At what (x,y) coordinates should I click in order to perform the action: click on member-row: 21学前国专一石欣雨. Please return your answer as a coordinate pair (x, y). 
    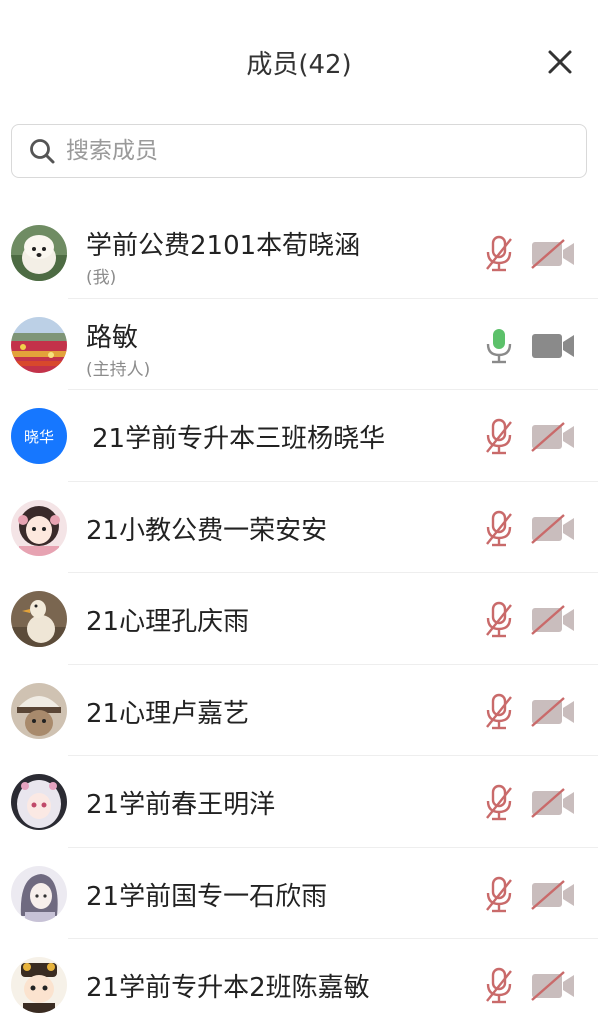
    Looking at the image, I should click on (299, 893).